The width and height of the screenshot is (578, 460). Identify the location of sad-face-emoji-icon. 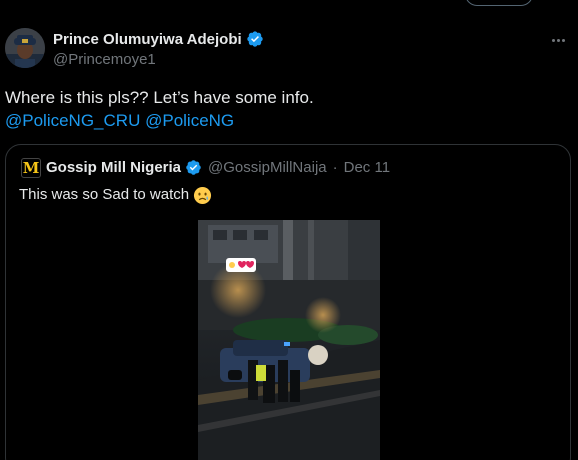
(202, 195).